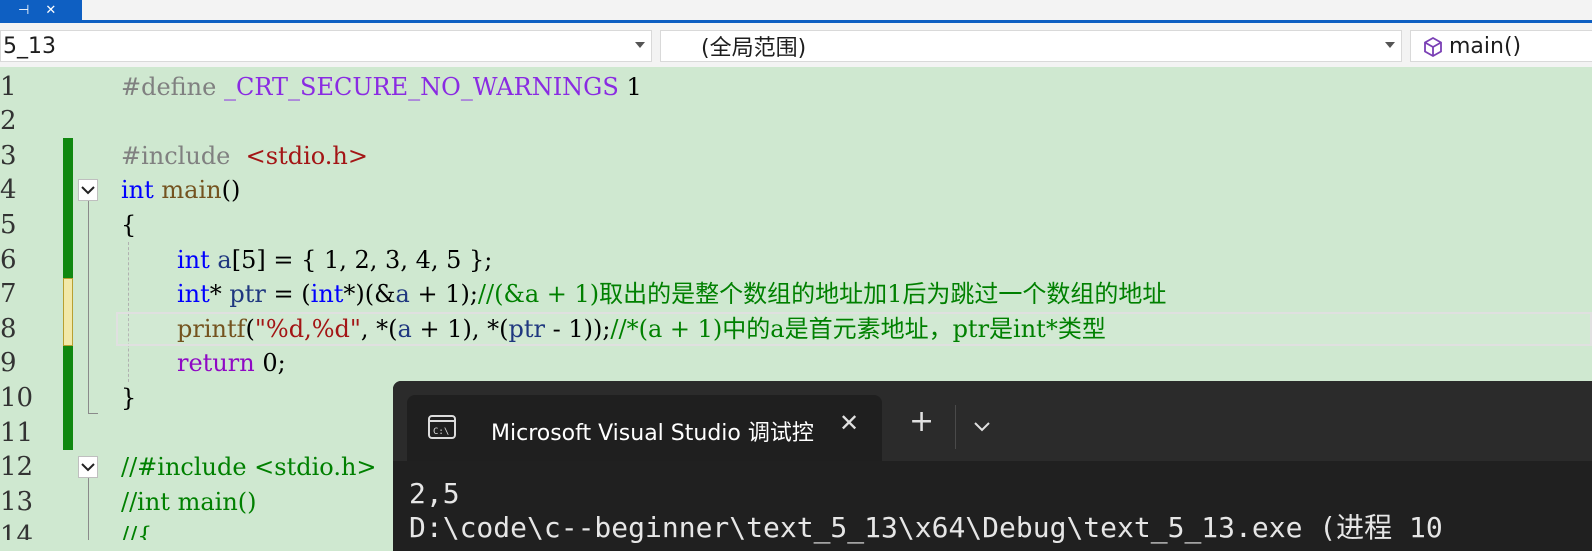  What do you see at coordinates (41, 10) in the screenshot?
I see `document-tab: ⊣ ✕` at bounding box center [41, 10].